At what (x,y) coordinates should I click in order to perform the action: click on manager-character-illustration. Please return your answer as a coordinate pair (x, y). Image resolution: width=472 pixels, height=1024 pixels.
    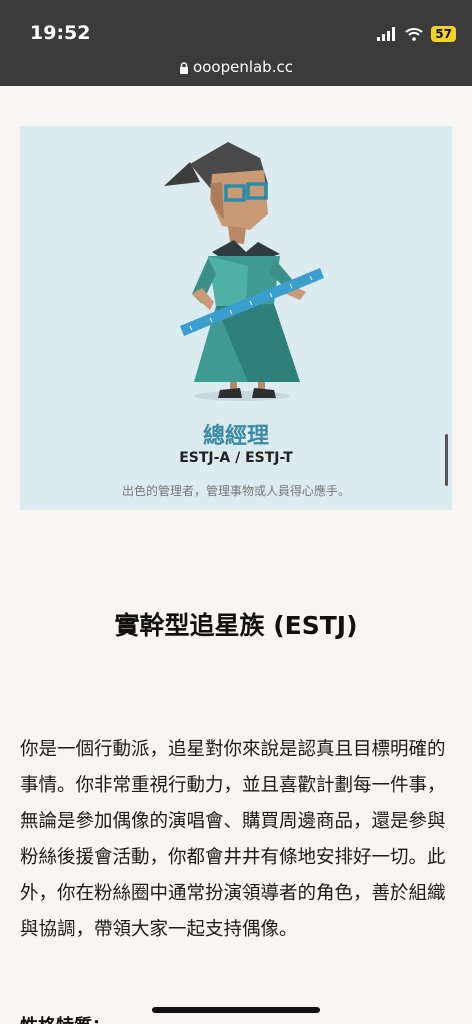
    Looking at the image, I should click on (244, 271).